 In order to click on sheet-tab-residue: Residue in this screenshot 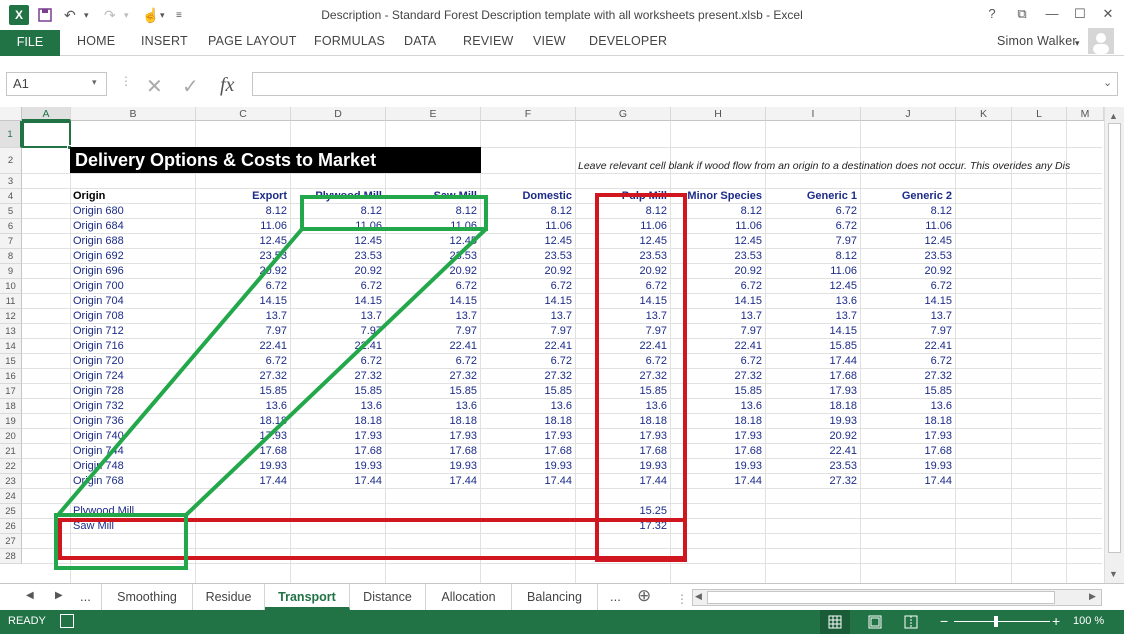, I will do `click(229, 597)`.